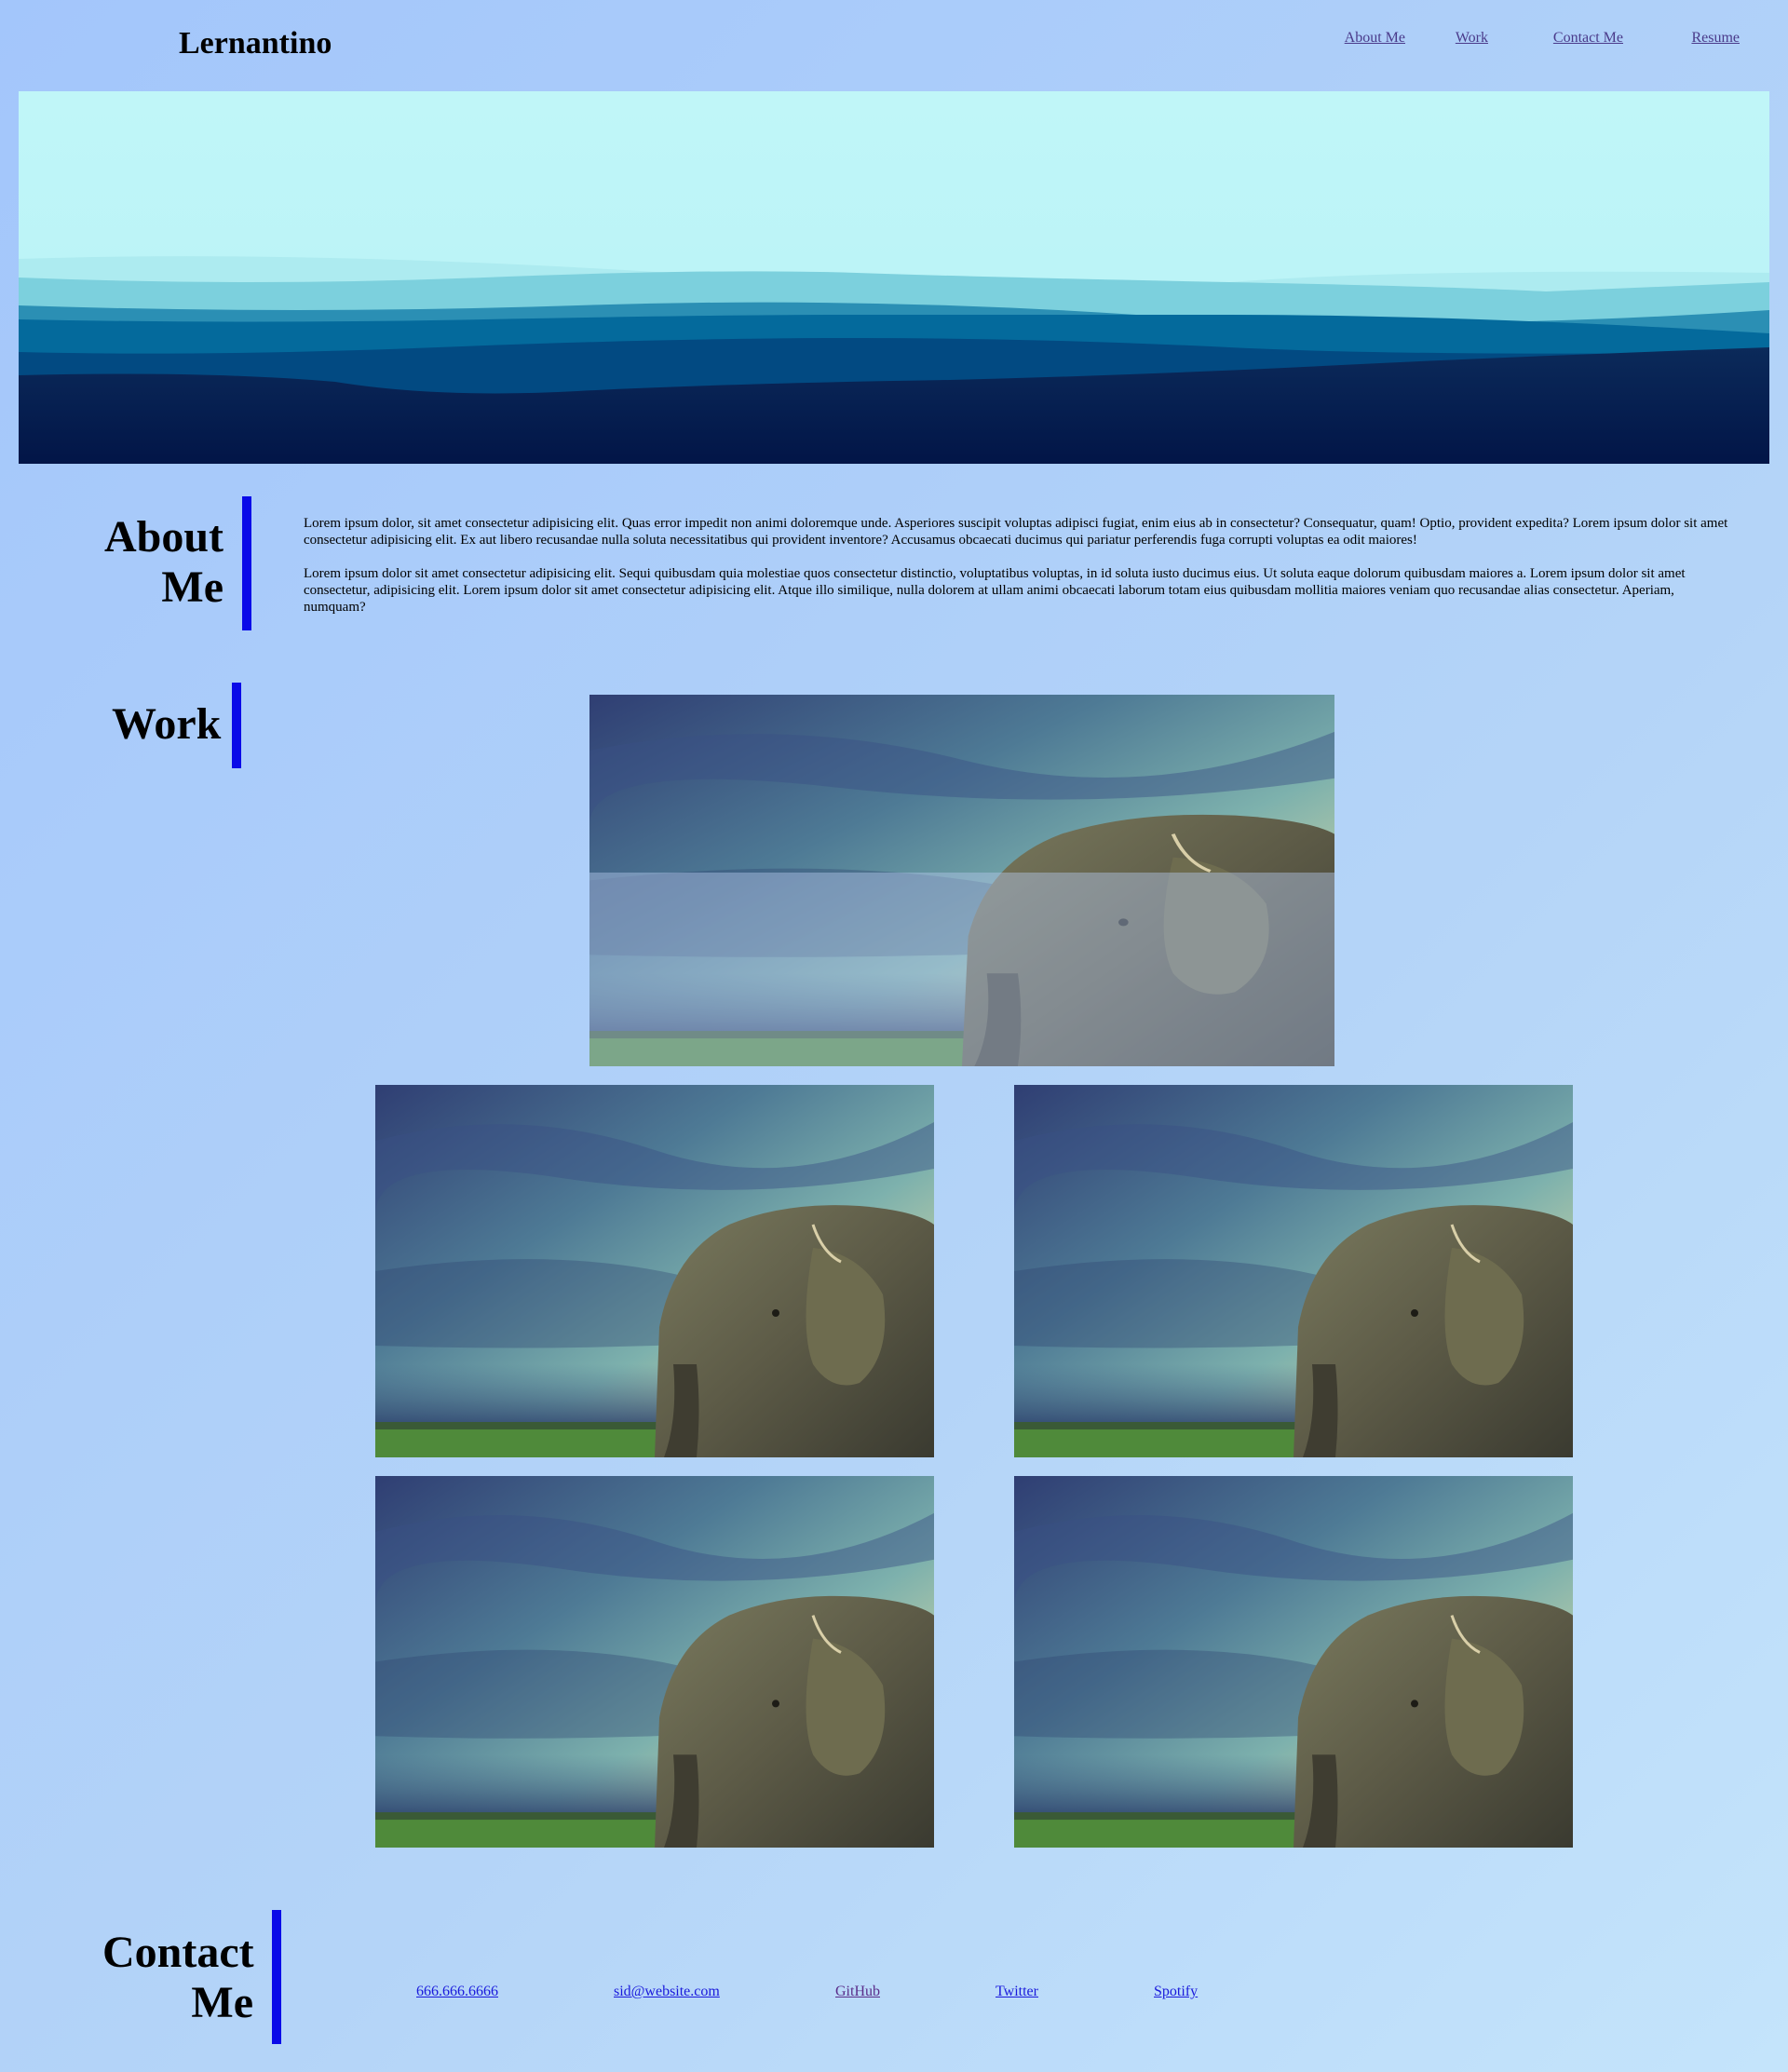  I want to click on nav-resume: Resume, so click(1715, 38).